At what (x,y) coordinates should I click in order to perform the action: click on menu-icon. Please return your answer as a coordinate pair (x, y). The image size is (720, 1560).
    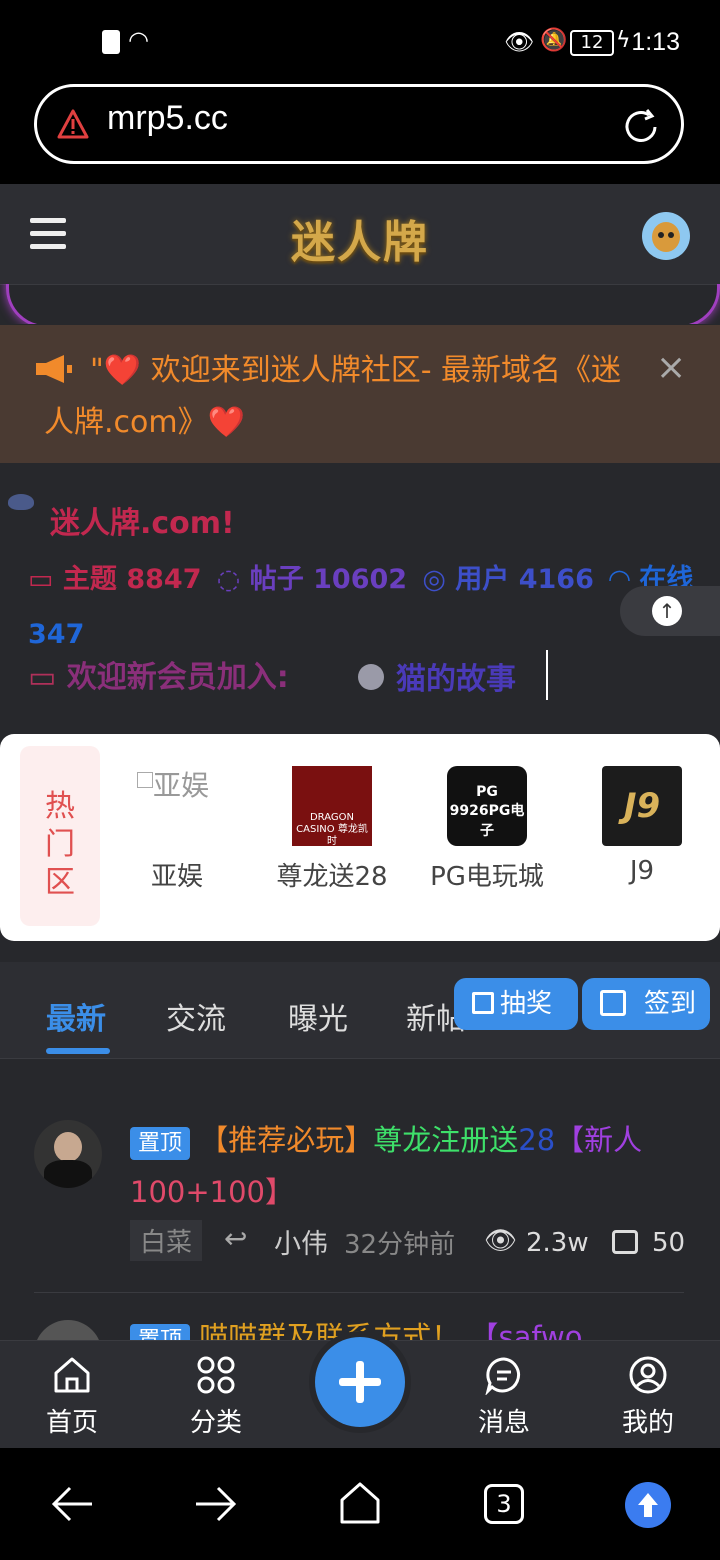
    Looking at the image, I should click on (48, 234).